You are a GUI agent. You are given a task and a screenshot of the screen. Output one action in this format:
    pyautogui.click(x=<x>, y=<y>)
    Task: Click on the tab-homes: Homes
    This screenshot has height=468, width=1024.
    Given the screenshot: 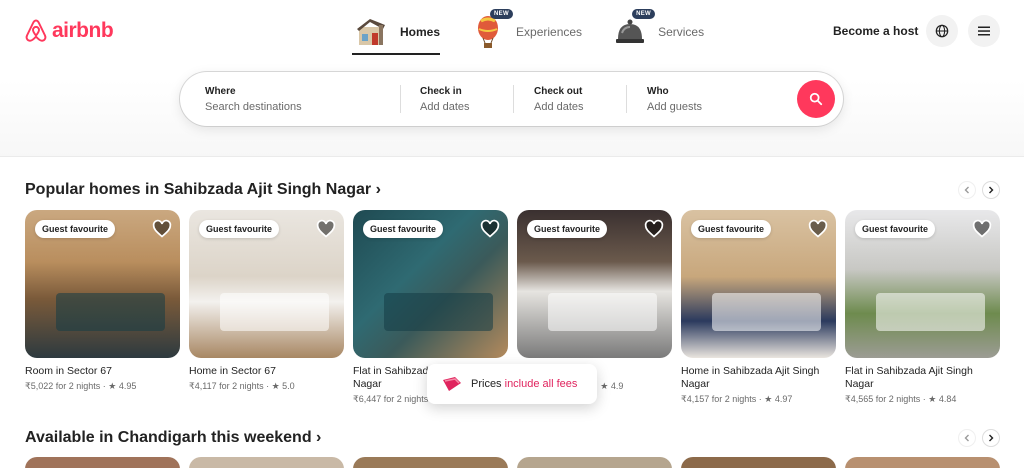 What is the action you would take?
    pyautogui.click(x=396, y=33)
    